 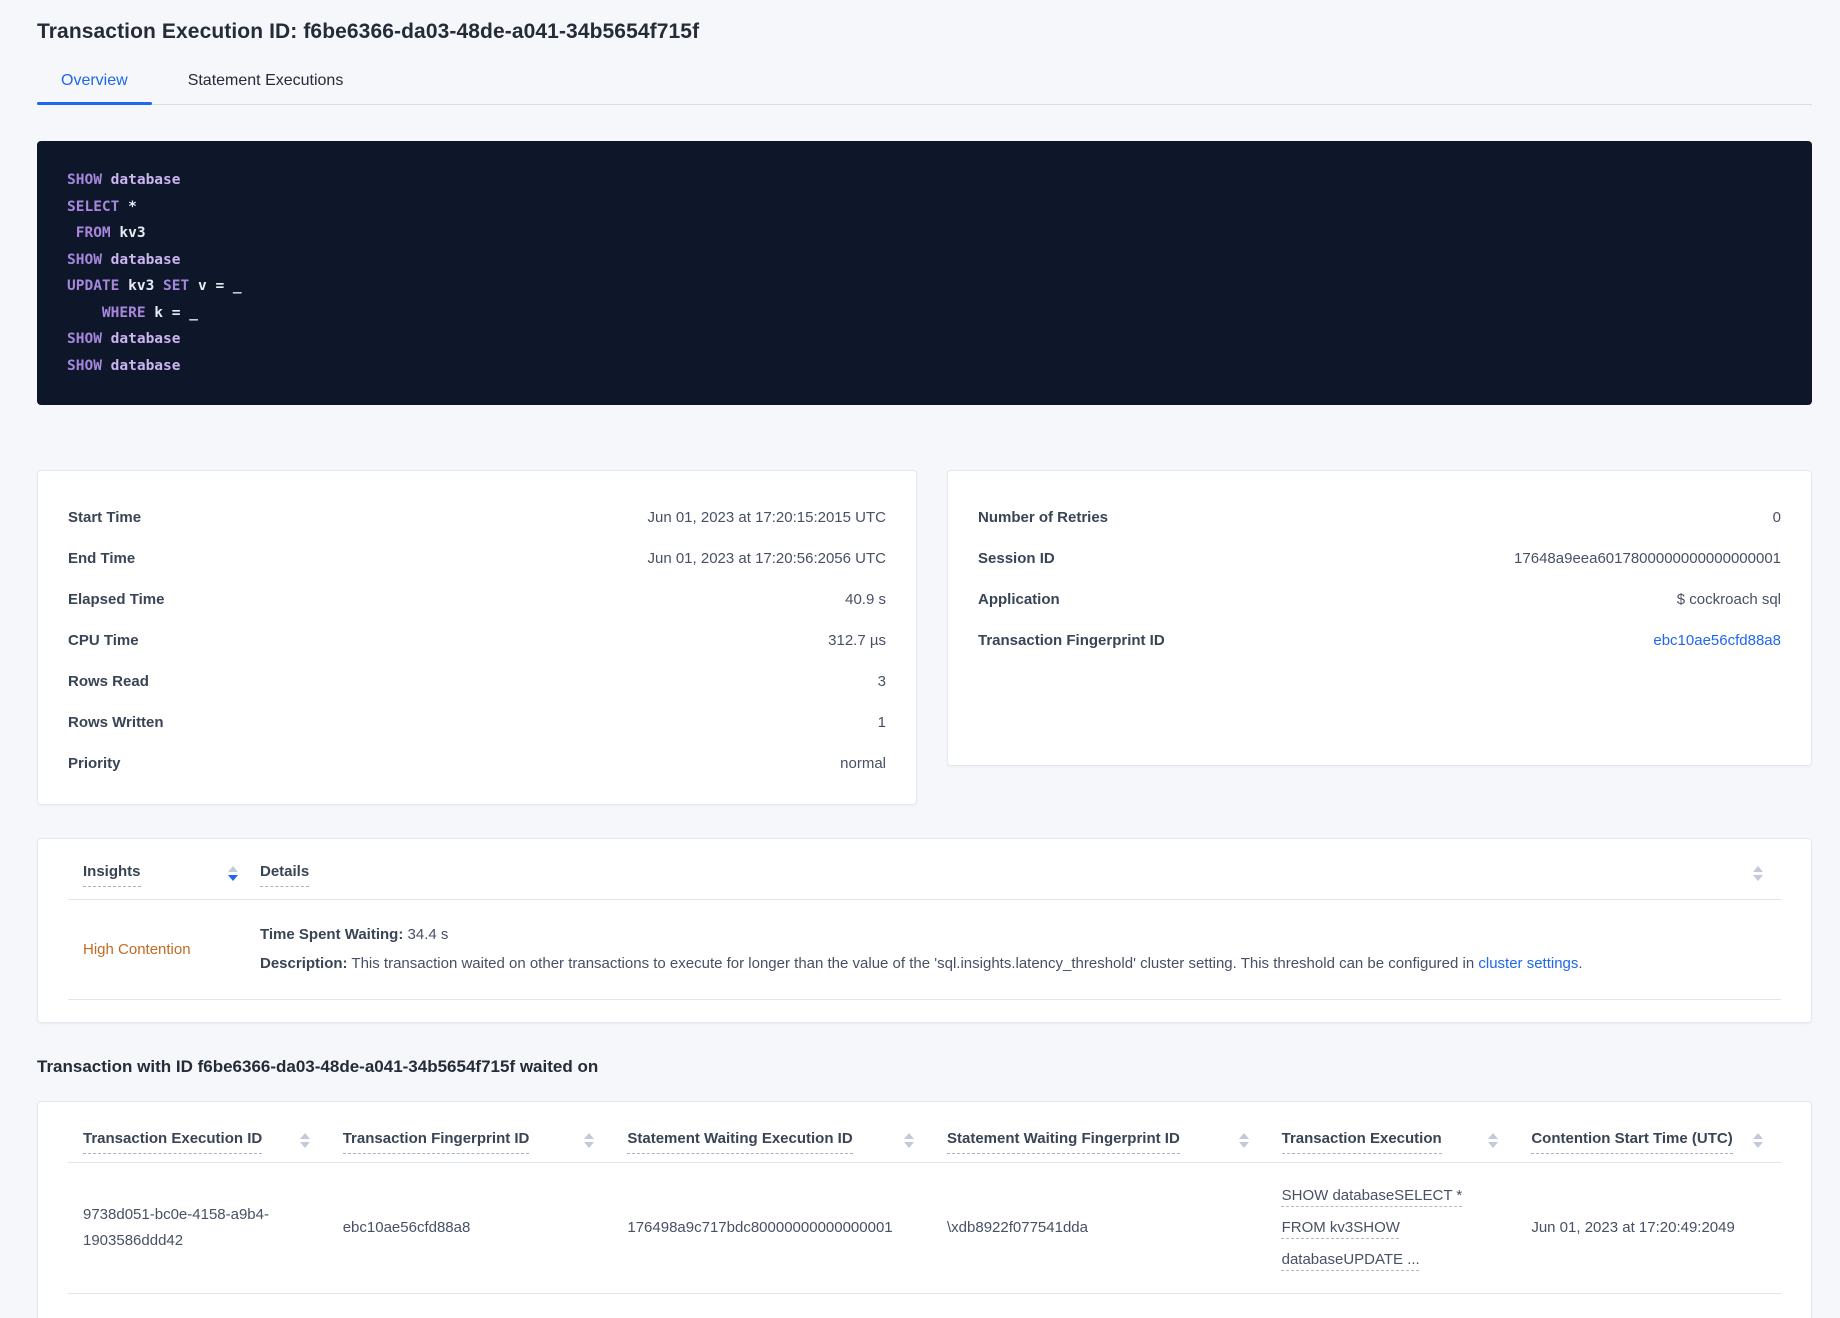 I want to click on sql-keyword: SET, so click(x=176, y=286).